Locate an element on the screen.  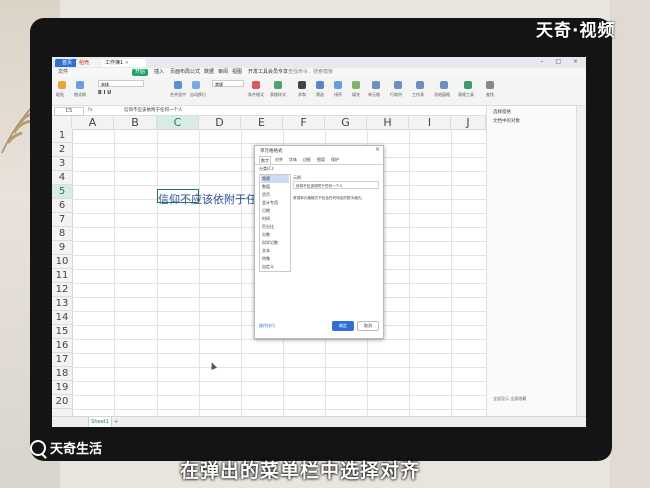
column-header: F is located at coordinates (304, 122).